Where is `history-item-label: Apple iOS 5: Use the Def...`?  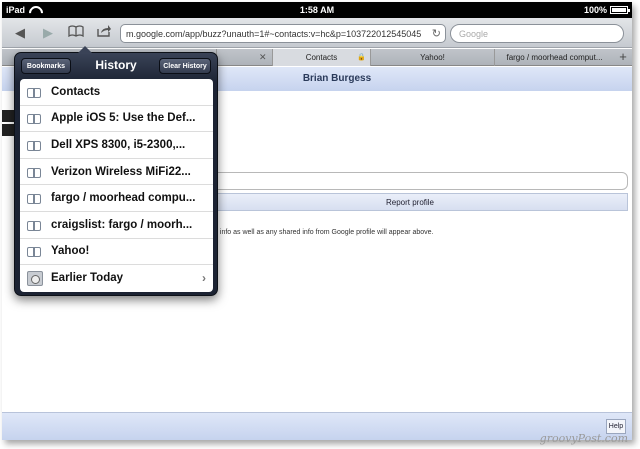 history-item-label: Apple iOS 5: Use the Def... is located at coordinates (123, 118).